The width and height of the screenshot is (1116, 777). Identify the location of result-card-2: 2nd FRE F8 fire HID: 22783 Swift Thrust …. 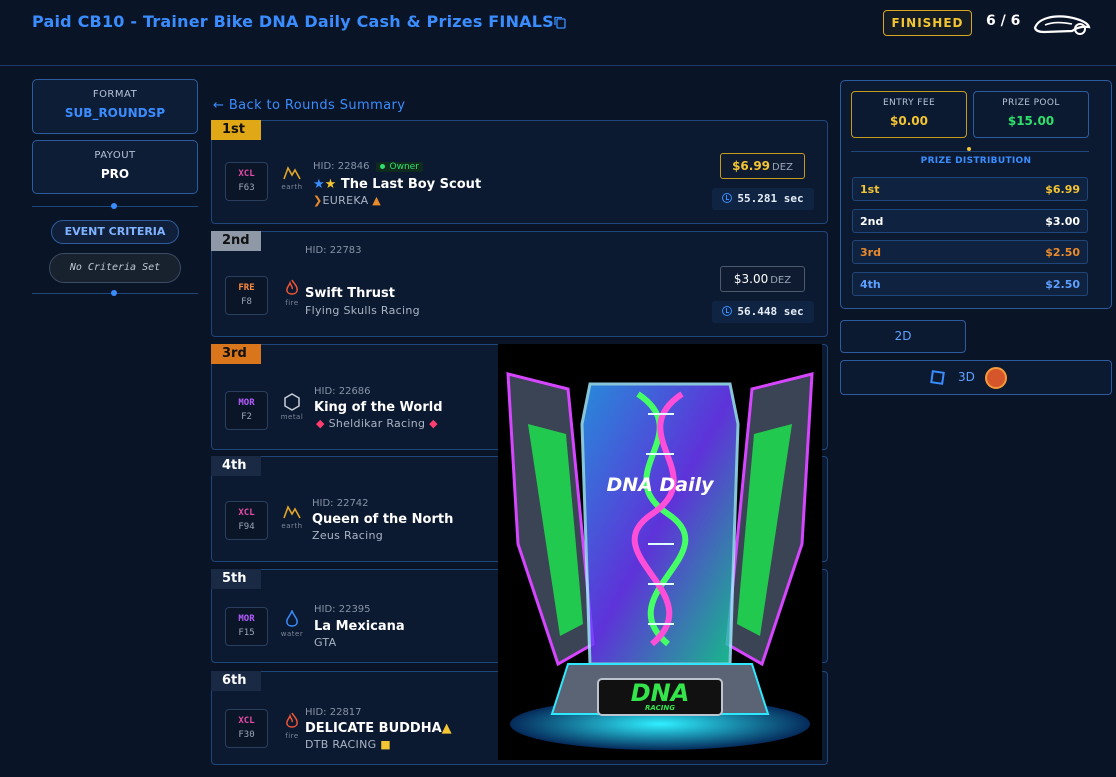
(519, 284).